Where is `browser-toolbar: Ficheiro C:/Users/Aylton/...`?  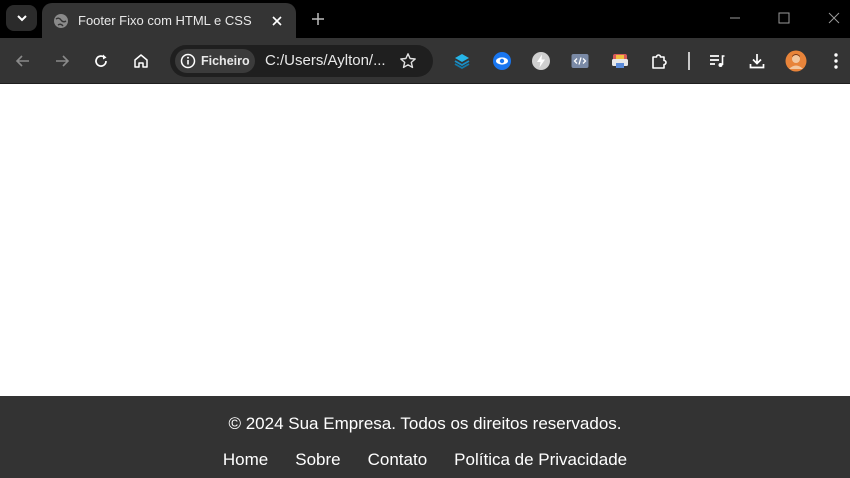
browser-toolbar: Ficheiro C:/Users/Aylton/... is located at coordinates (425, 61).